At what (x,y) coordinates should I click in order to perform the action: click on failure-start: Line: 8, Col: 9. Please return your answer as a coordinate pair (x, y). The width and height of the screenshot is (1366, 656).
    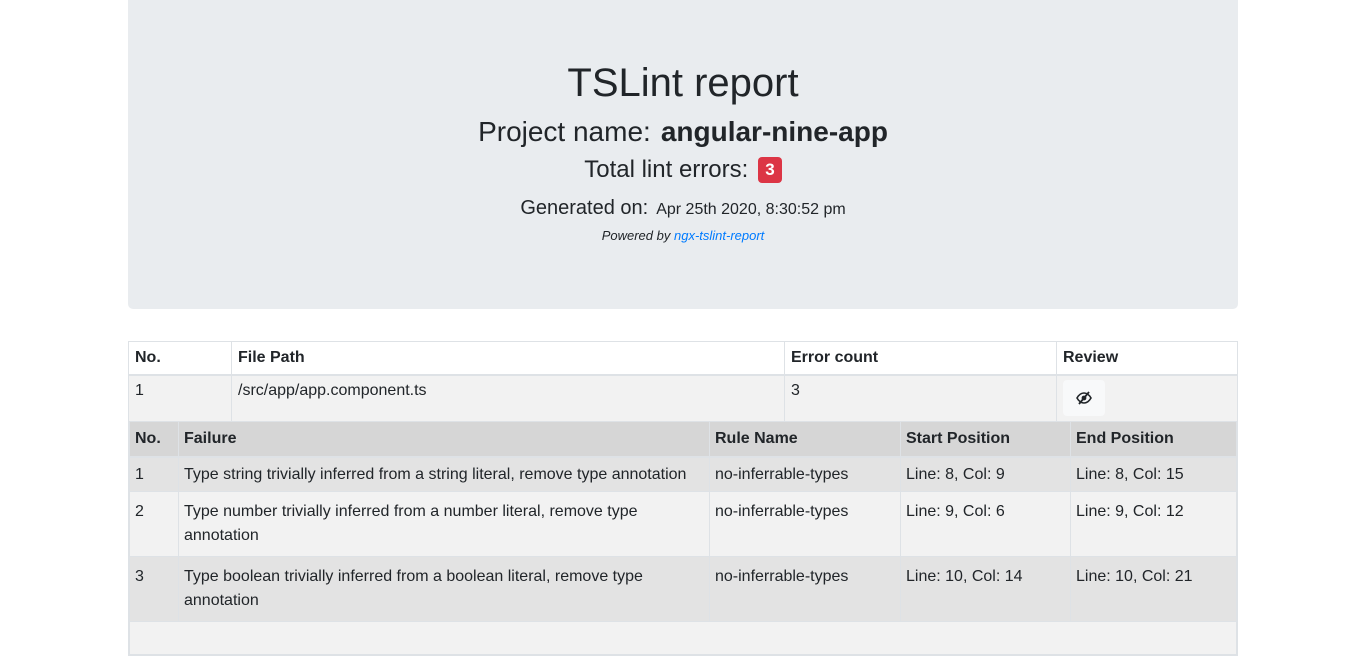
    Looking at the image, I should click on (985, 474).